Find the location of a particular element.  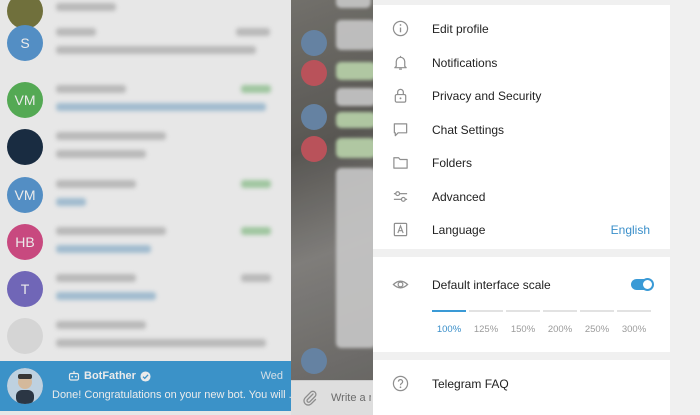

menu-label: Edit profile is located at coordinates (460, 28).